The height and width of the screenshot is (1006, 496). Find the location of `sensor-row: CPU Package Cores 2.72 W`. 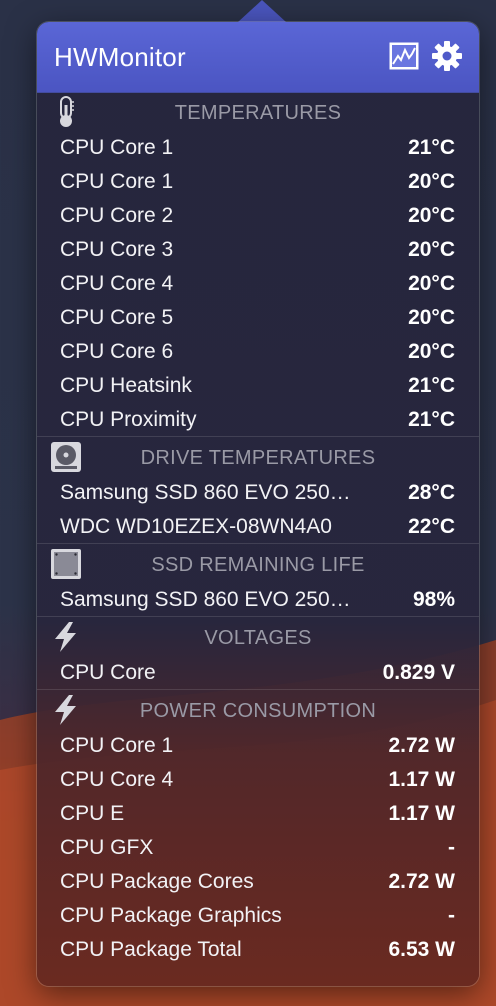

sensor-row: CPU Package Cores 2.72 W is located at coordinates (258, 881).